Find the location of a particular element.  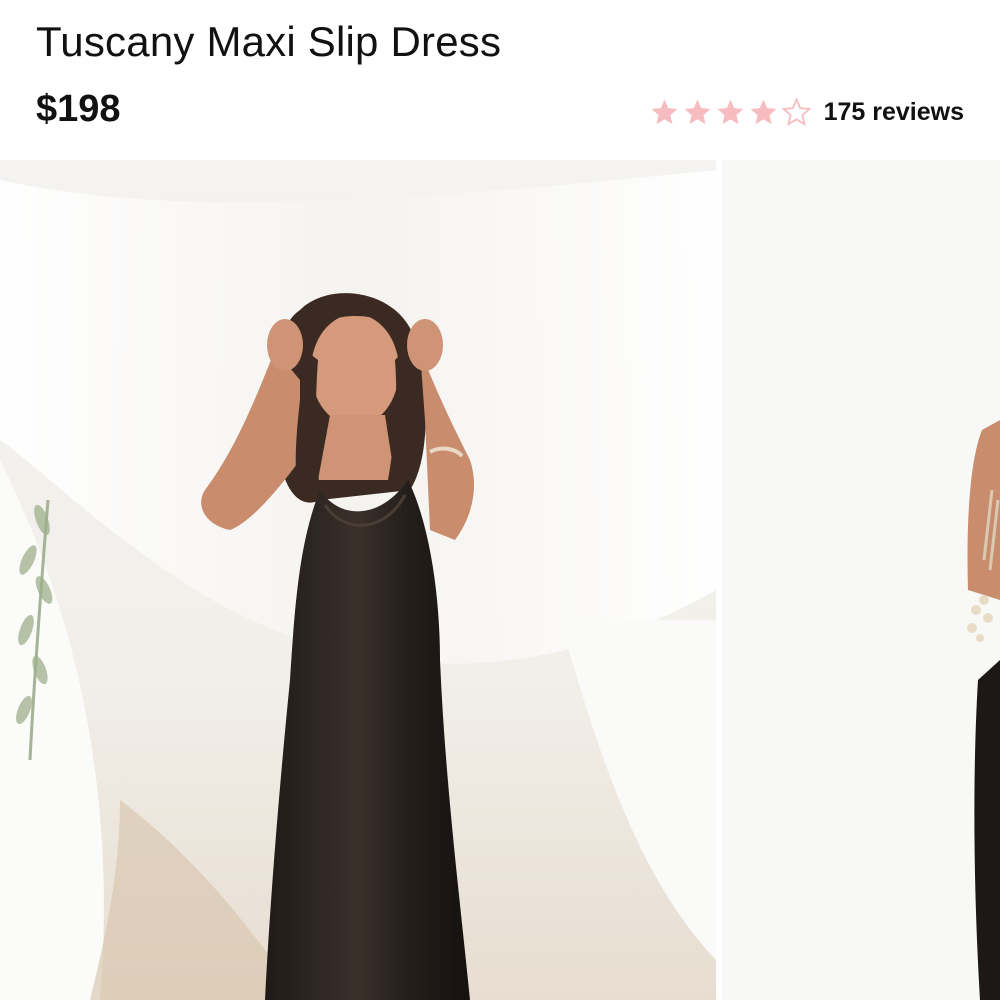

reviews-link: 175 reviews is located at coordinates (894, 112).